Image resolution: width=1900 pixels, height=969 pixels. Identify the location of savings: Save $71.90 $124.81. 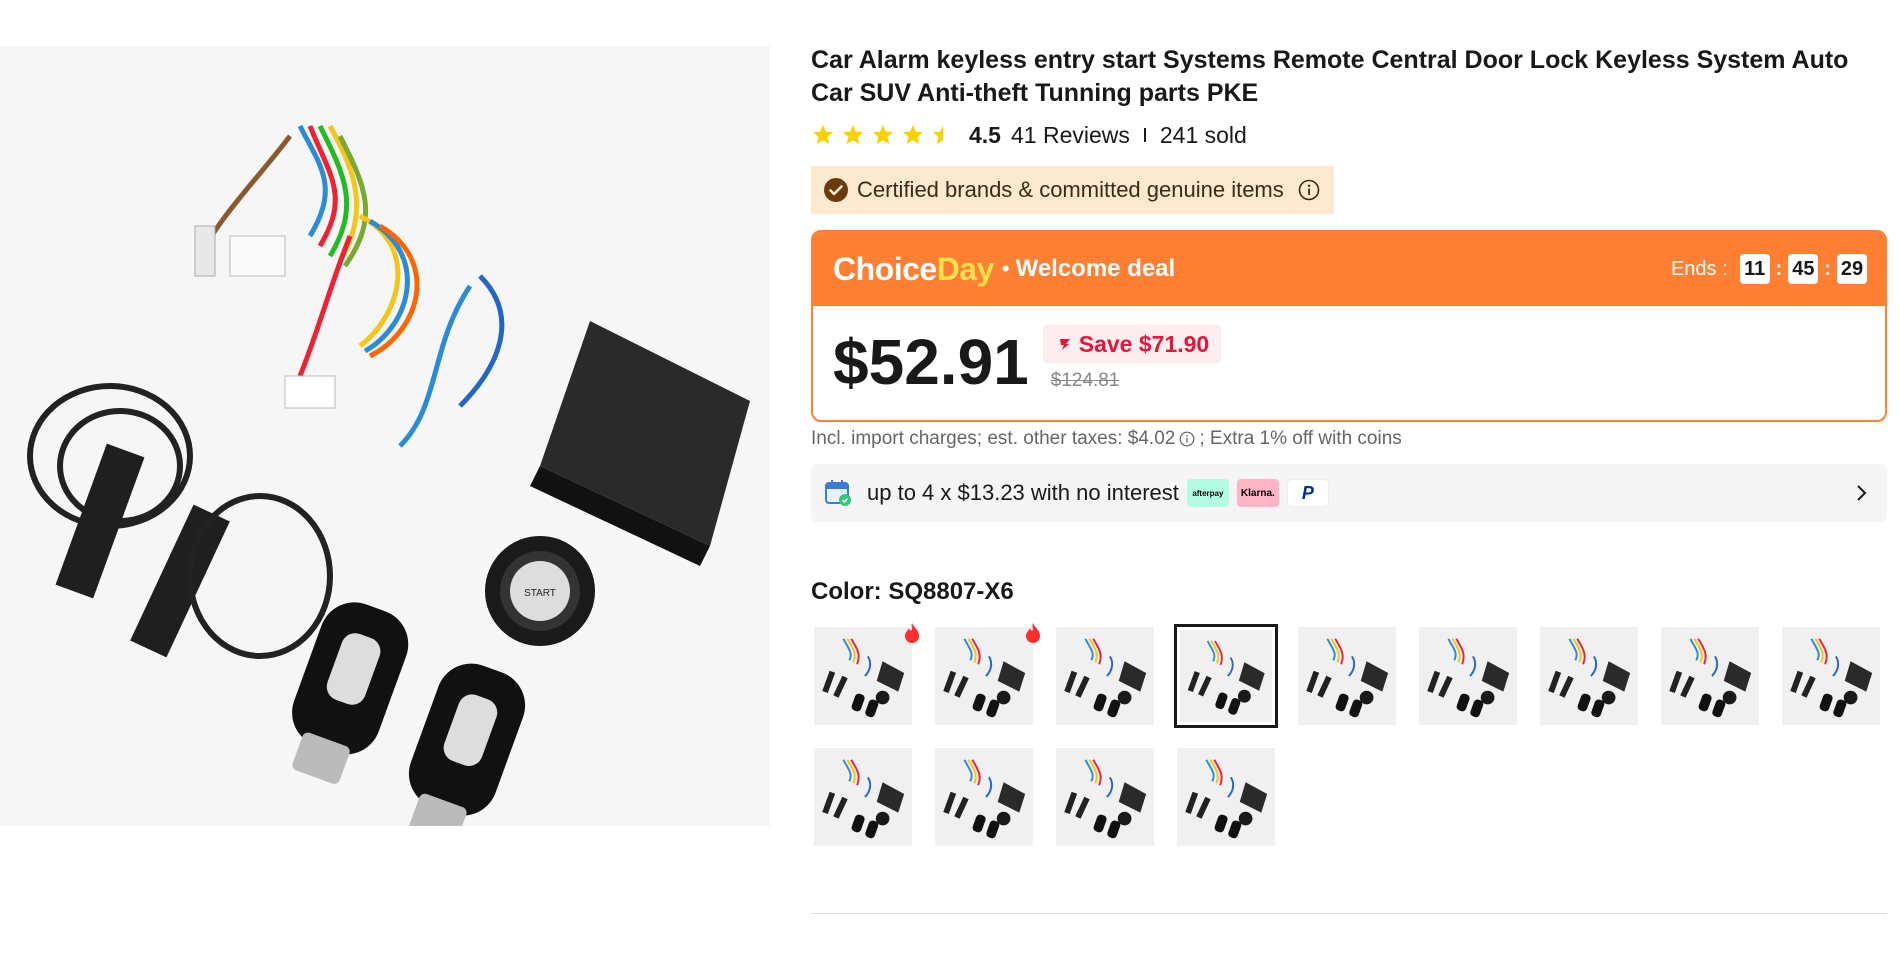
(1132, 358).